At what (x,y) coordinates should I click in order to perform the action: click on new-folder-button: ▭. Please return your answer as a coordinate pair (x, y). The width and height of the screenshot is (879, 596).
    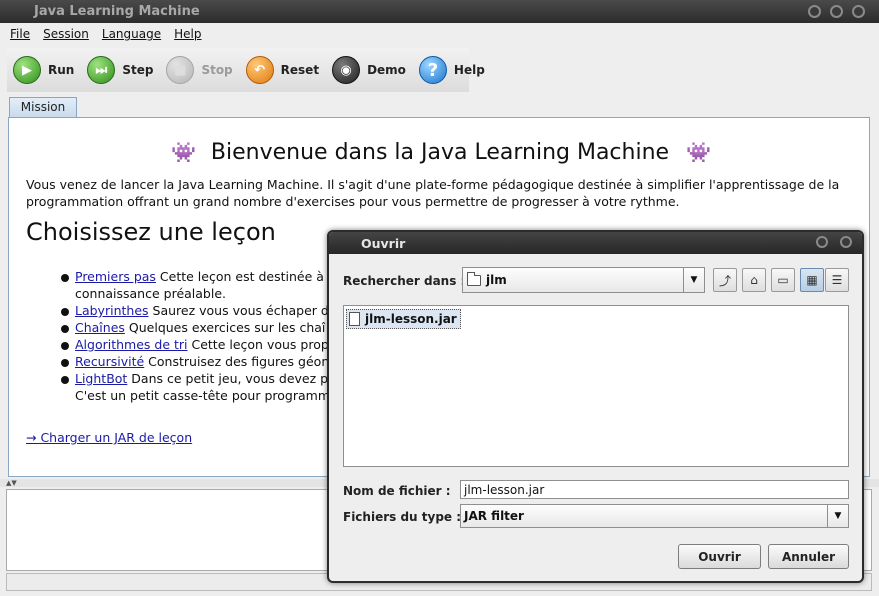
    Looking at the image, I should click on (783, 280).